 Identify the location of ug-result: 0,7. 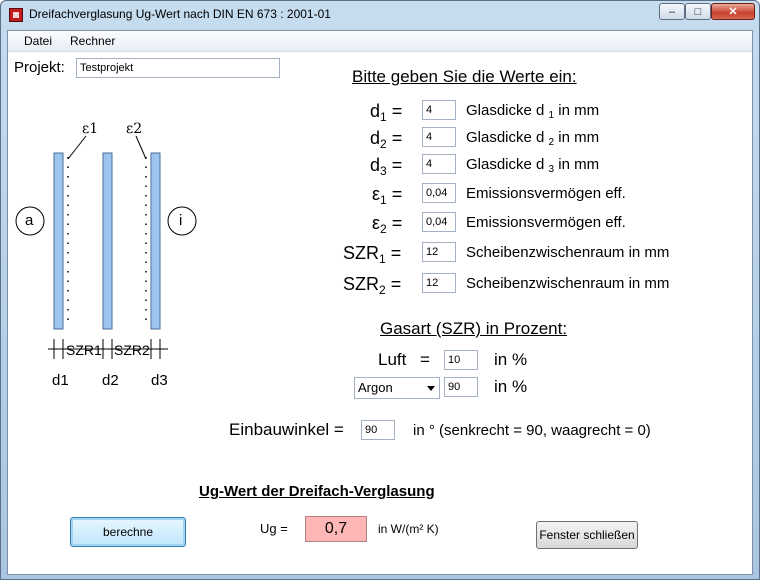
(336, 529).